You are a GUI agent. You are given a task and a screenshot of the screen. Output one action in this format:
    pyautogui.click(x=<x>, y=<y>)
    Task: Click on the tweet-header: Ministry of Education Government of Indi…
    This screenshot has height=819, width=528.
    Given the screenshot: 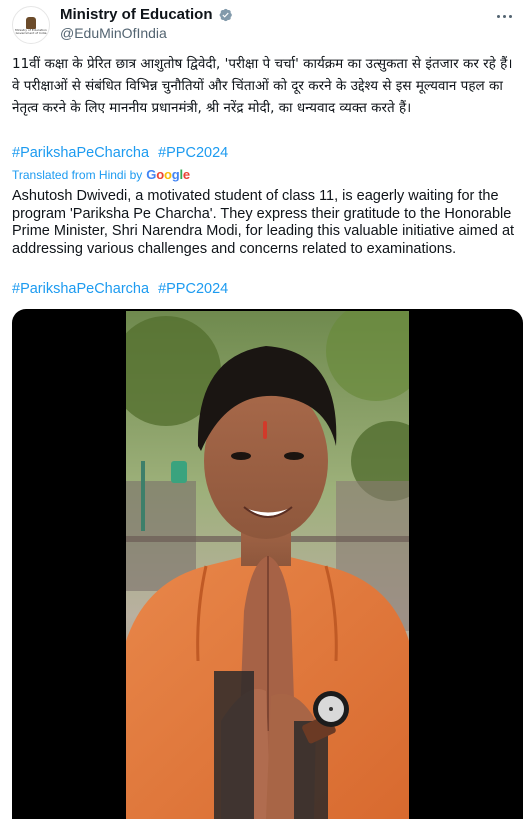 What is the action you would take?
    pyautogui.click(x=264, y=25)
    